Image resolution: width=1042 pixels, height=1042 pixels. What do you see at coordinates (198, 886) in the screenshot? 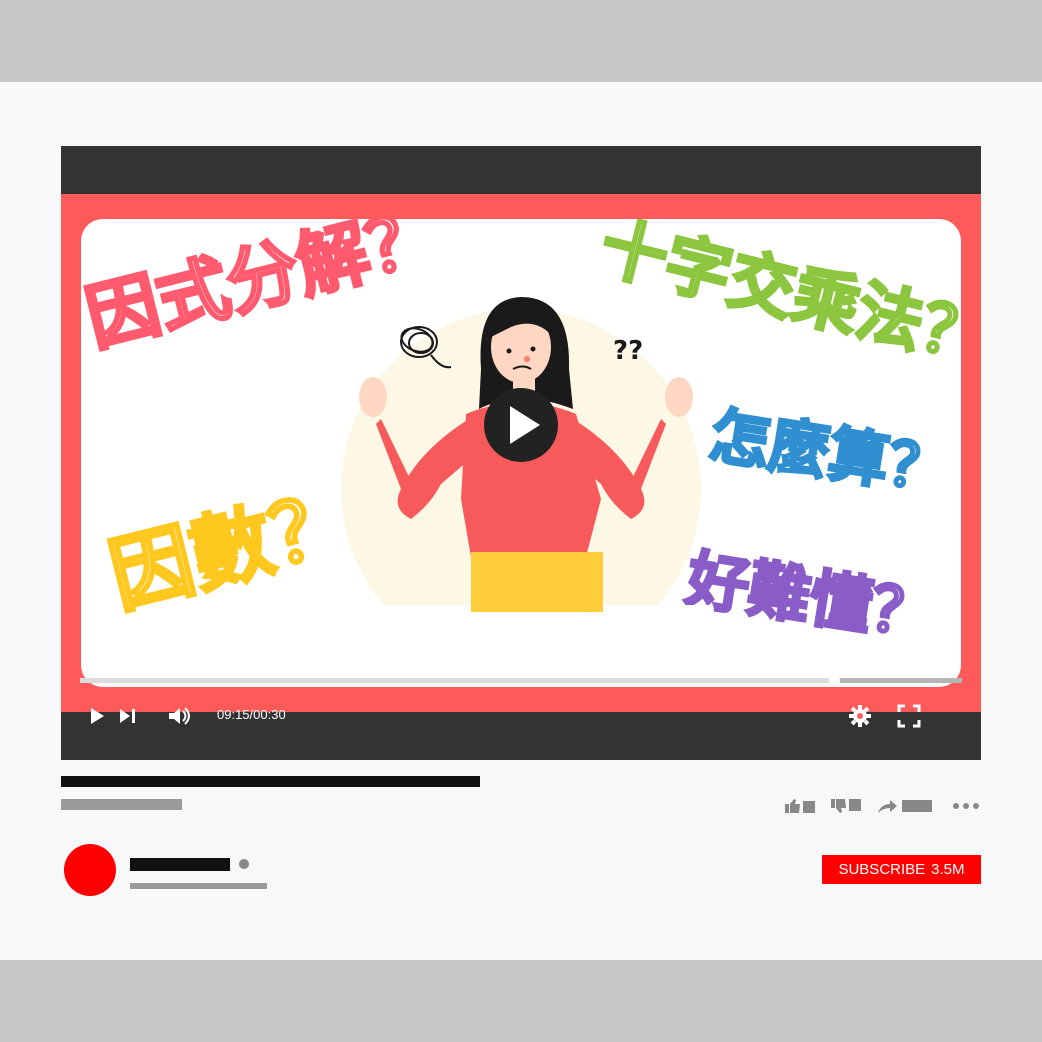
I see `channel-subtitle-placeholder` at bounding box center [198, 886].